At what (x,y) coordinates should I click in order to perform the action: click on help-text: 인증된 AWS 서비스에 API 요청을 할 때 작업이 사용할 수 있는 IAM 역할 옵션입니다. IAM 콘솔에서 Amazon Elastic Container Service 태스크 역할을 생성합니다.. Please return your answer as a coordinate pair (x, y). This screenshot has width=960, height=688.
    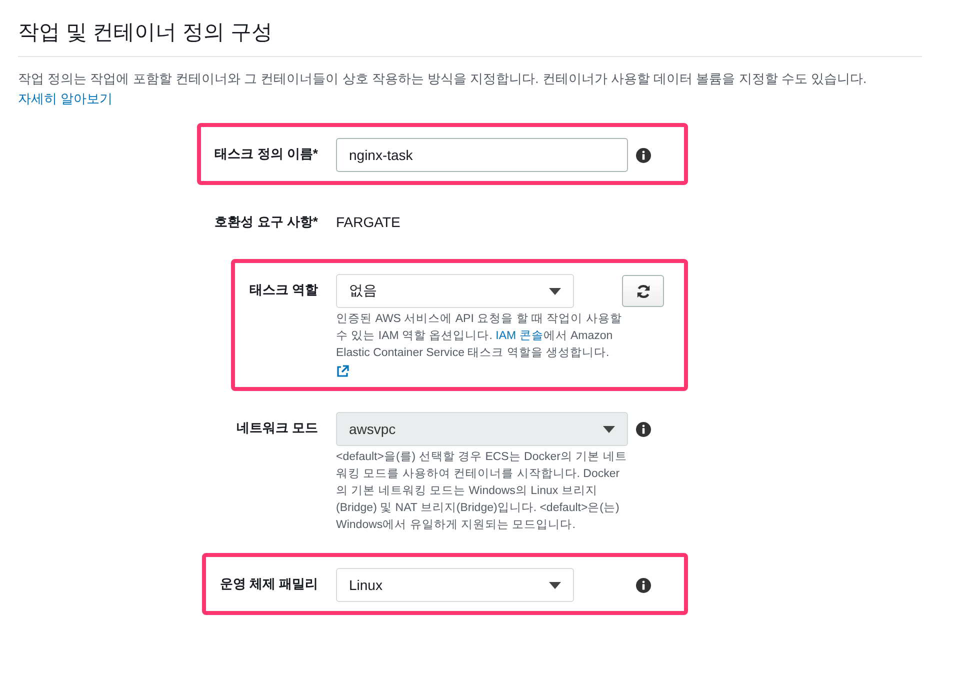
    Looking at the image, I should click on (479, 336).